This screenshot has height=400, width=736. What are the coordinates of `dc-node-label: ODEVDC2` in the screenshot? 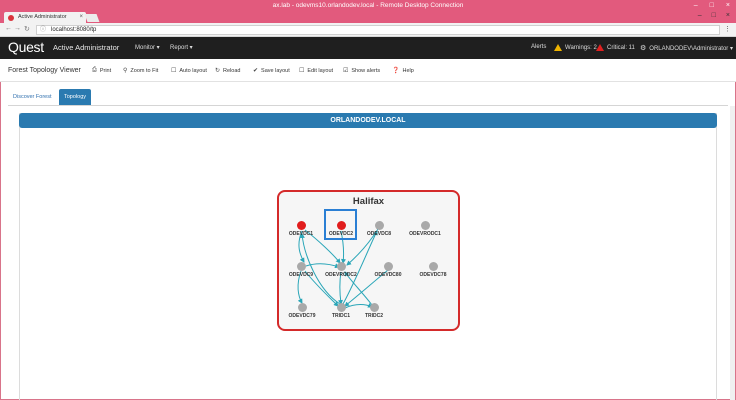 It's located at (341, 234).